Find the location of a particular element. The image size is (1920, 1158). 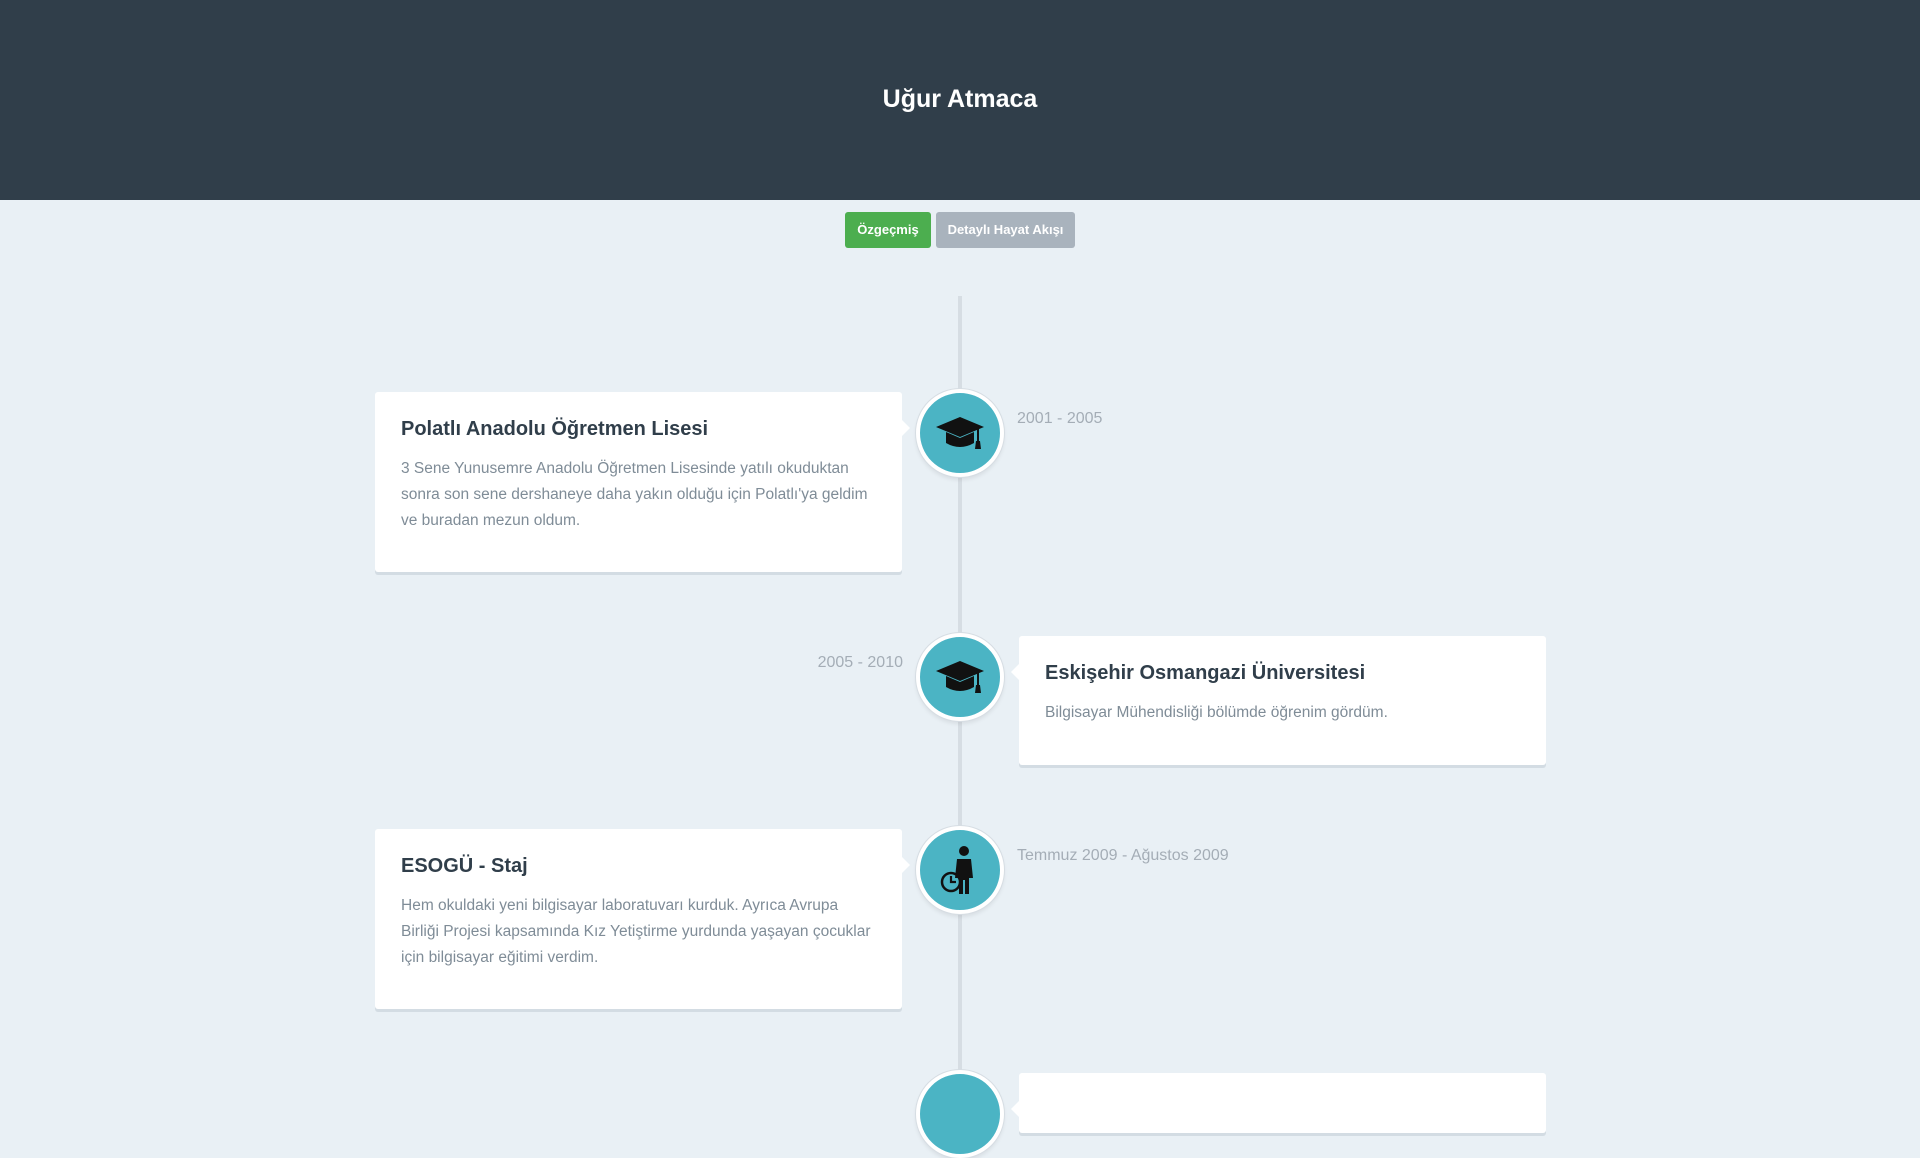

timeline-icon is located at coordinates (960, 1114).